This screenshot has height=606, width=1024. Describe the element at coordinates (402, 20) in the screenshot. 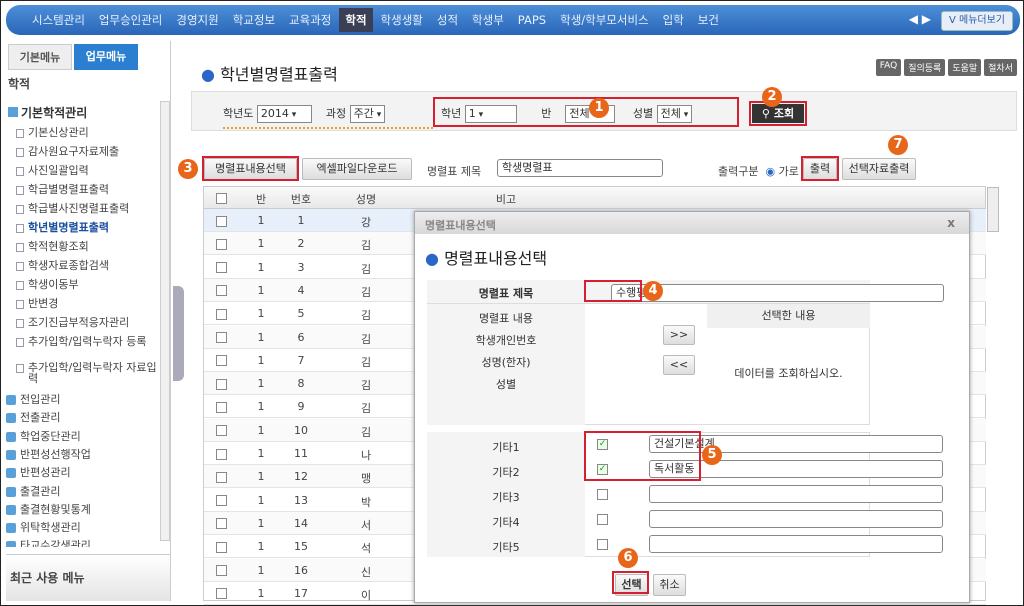

I see `nav-item: 학생생활` at that location.